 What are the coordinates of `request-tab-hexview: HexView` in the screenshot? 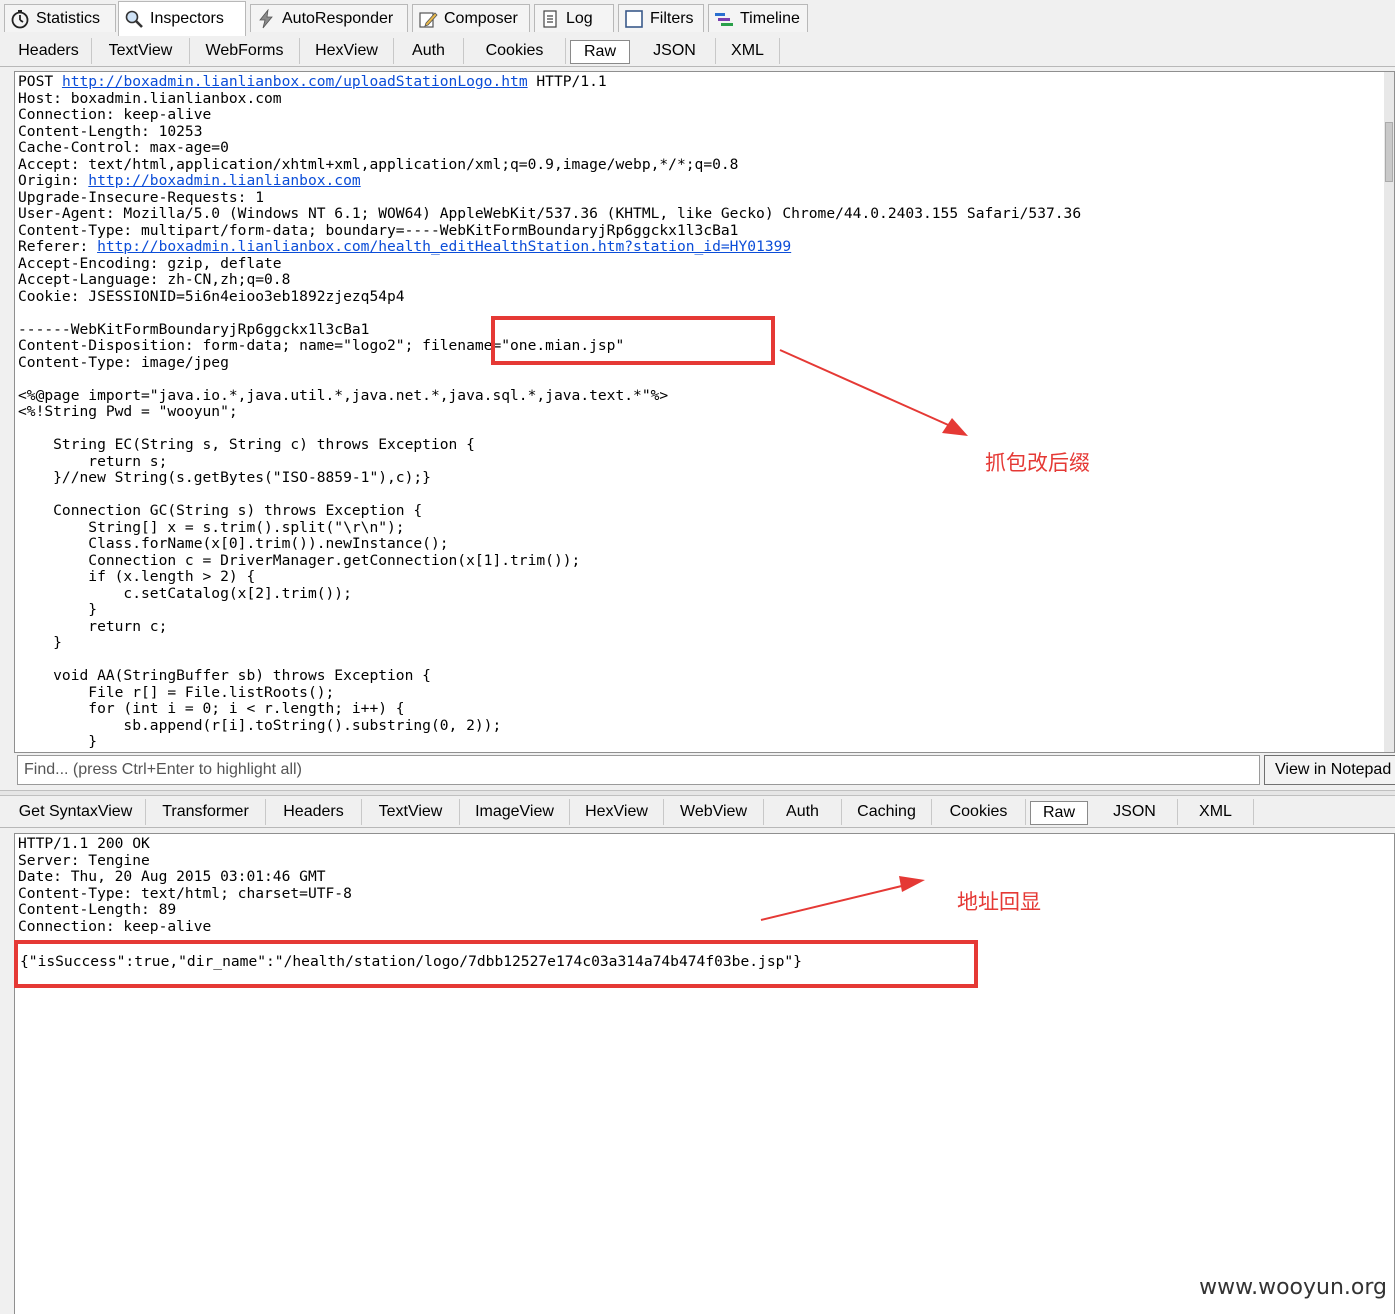 It's located at (347, 51).